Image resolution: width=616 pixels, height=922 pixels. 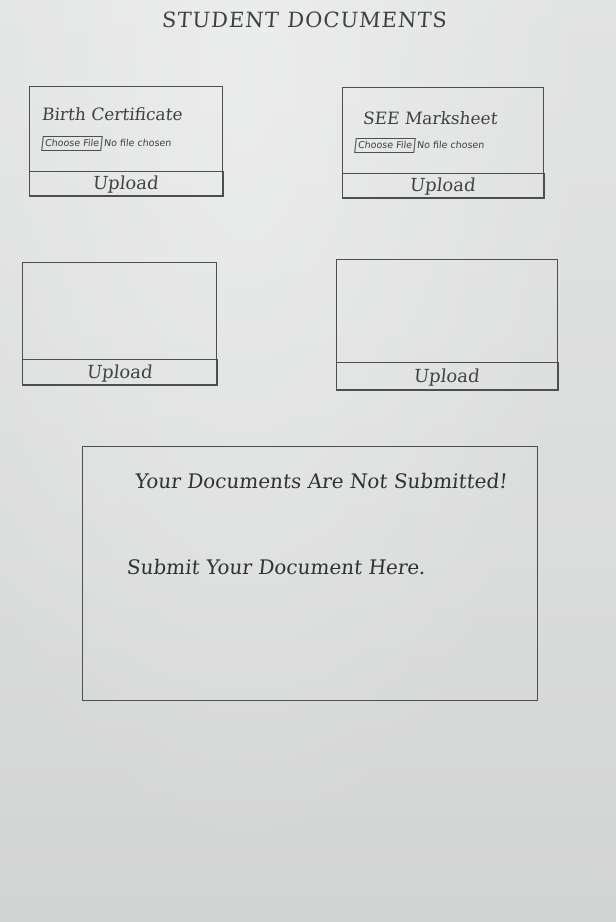 What do you see at coordinates (119, 324) in the screenshot?
I see `document-card-empty-1: Upload` at bounding box center [119, 324].